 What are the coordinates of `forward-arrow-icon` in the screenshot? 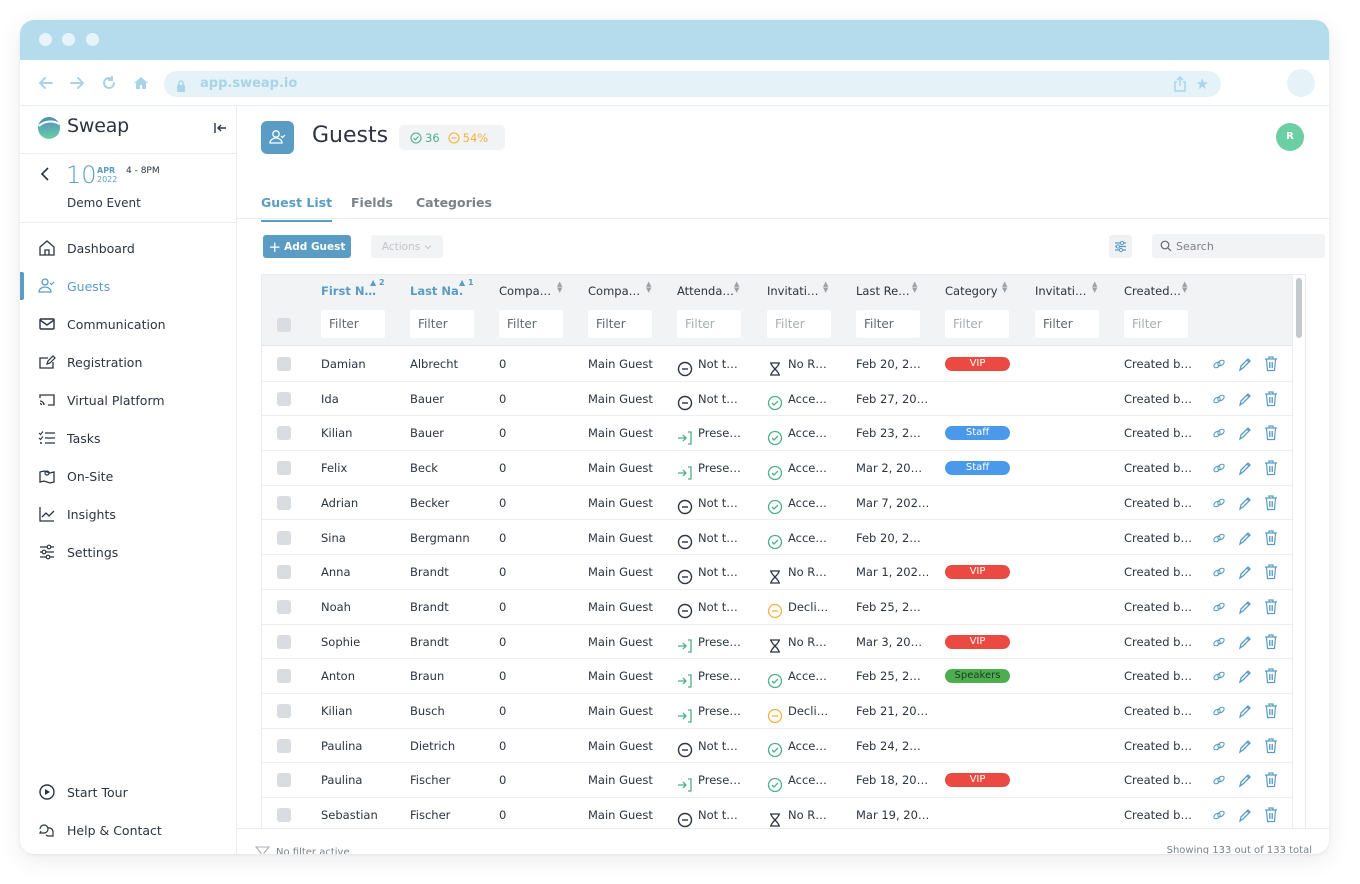 It's located at (77, 83).